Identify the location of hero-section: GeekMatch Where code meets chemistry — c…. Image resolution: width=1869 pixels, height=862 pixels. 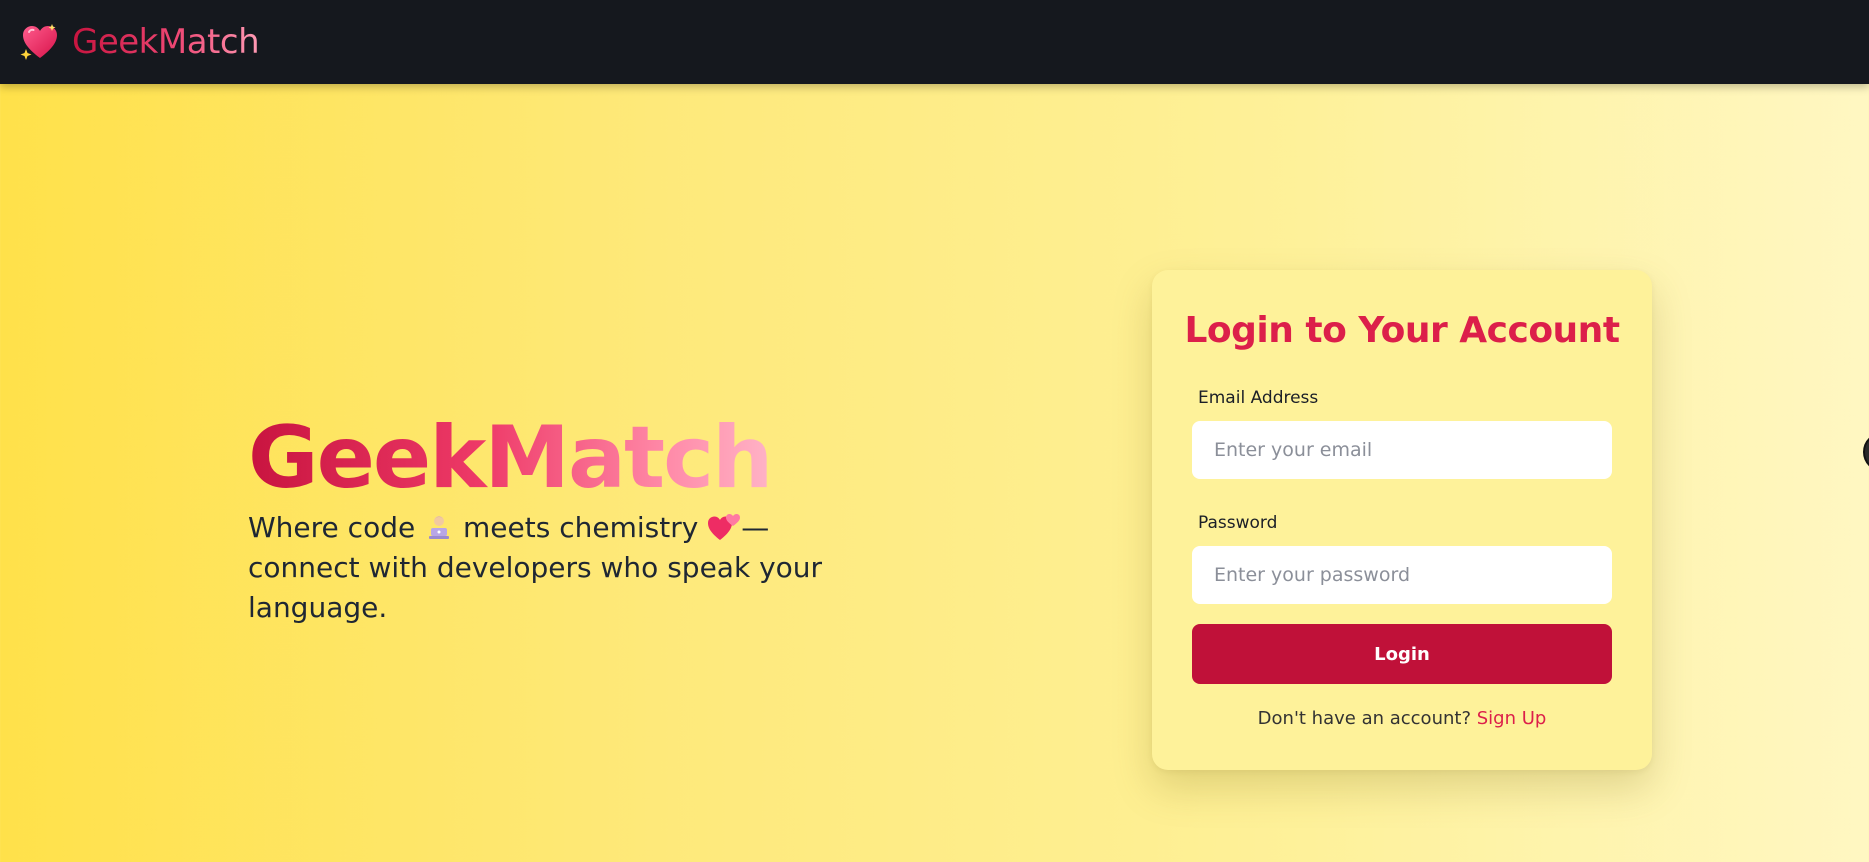
(558, 519).